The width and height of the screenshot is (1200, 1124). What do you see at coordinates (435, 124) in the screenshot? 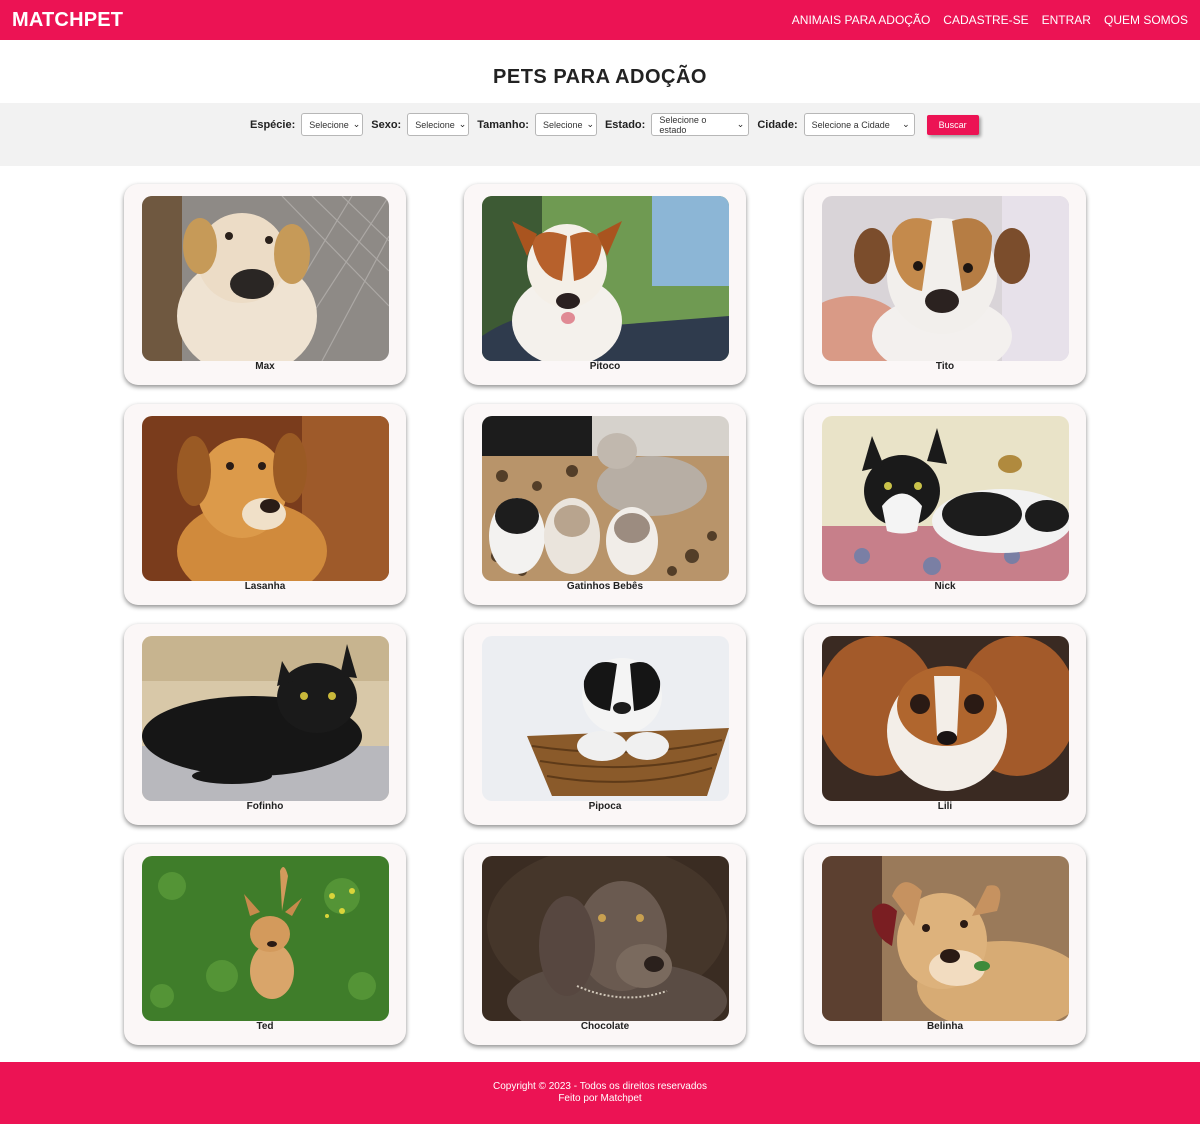
I see `sexo-select-value: Selecione` at bounding box center [435, 124].